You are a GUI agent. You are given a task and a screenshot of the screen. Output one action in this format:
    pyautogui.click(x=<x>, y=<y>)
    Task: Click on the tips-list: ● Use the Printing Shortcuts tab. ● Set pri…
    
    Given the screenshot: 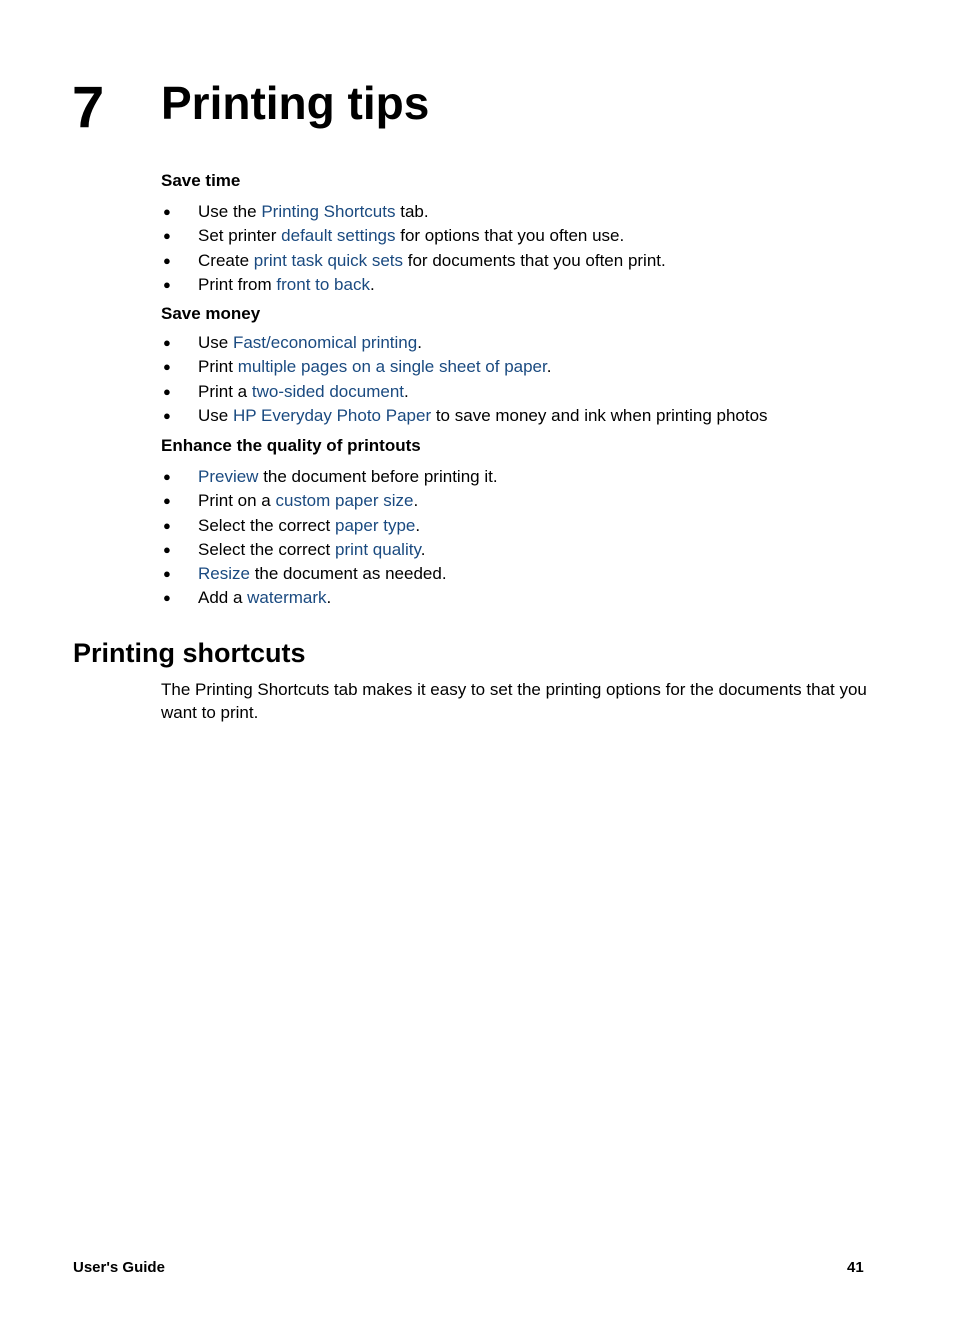 What is the action you would take?
    pyautogui.click(x=521, y=248)
    